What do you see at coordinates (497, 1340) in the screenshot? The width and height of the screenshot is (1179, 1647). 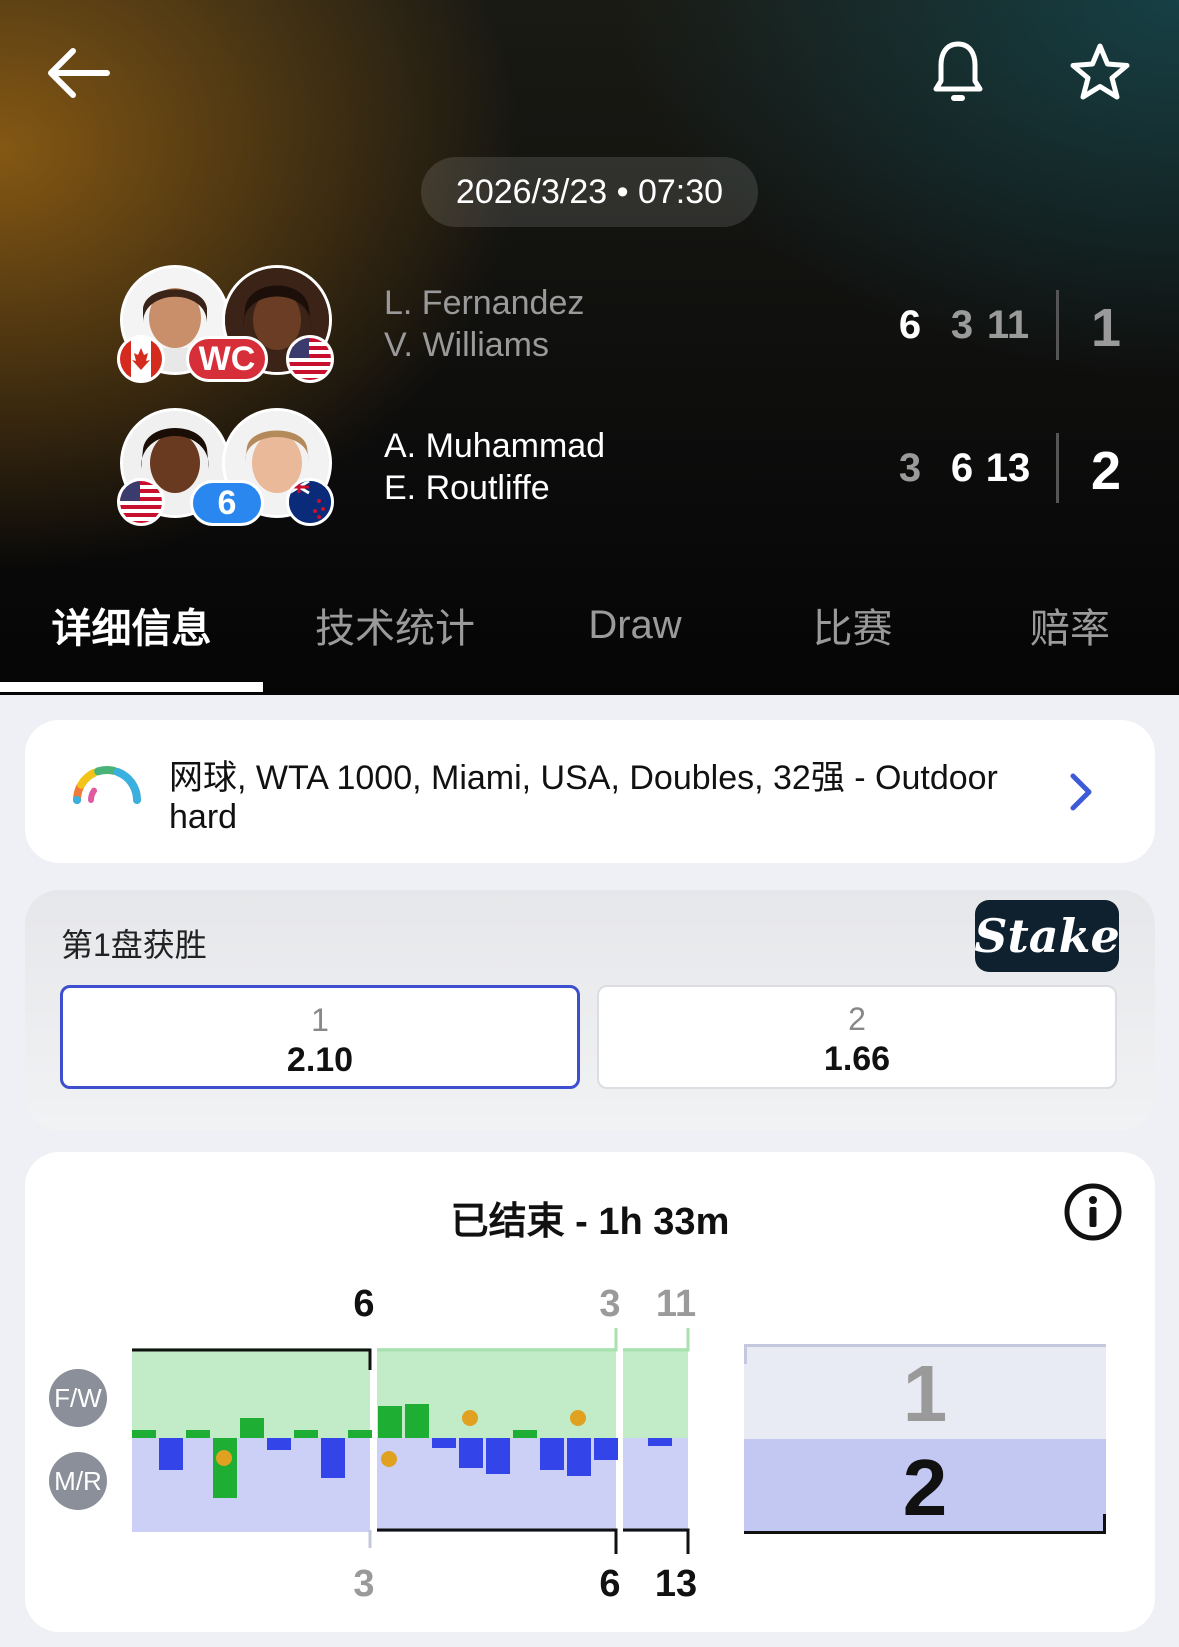 I see `set-2-loss-line` at bounding box center [497, 1340].